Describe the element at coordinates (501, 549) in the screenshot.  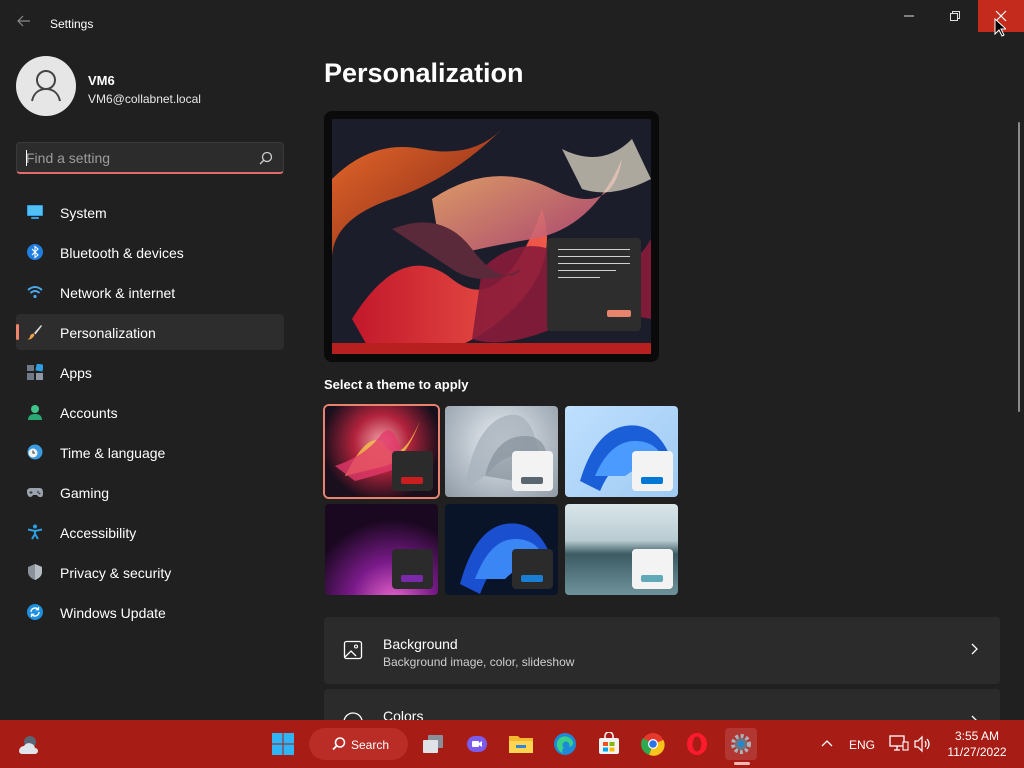
I see `theme-windows-dark` at that location.